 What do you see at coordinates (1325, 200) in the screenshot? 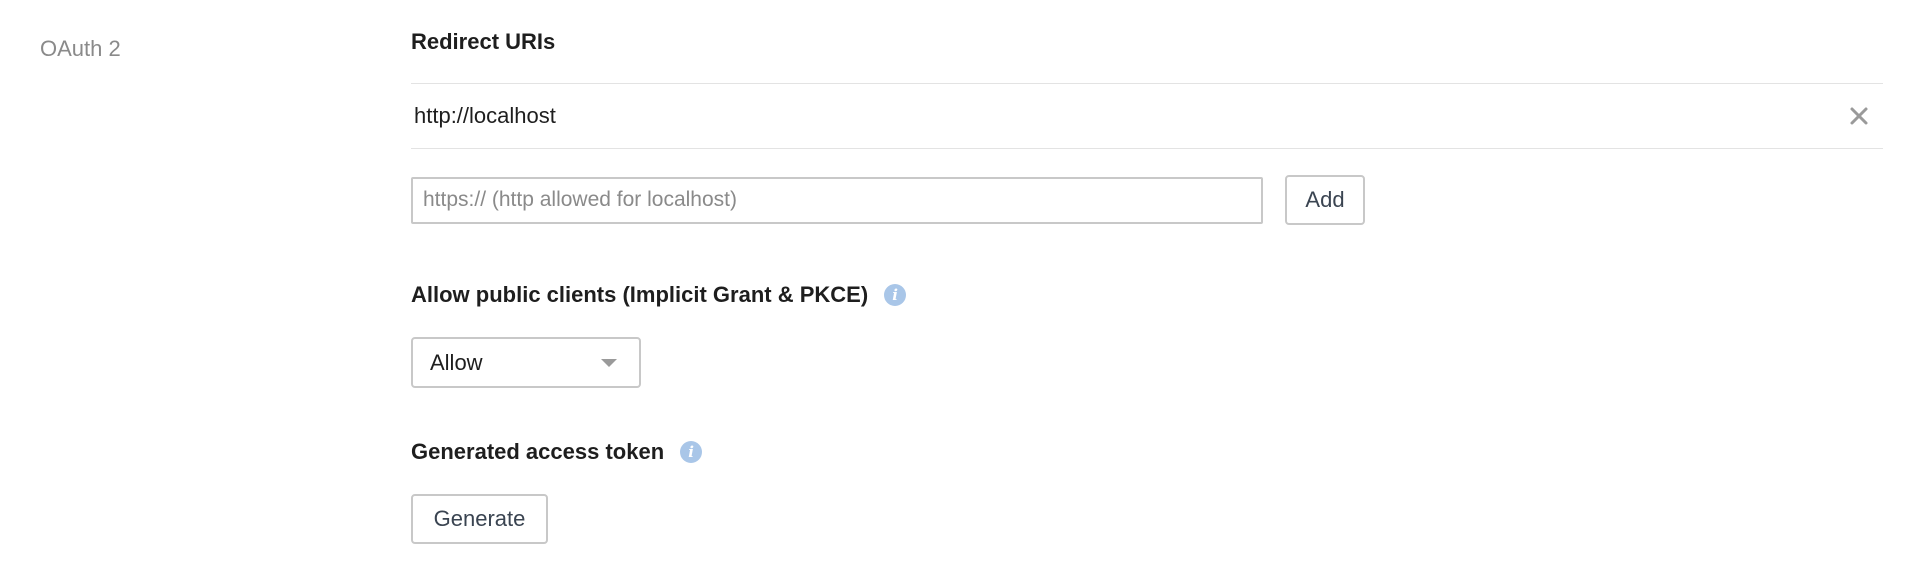
I see `add-uri-button: Add` at bounding box center [1325, 200].